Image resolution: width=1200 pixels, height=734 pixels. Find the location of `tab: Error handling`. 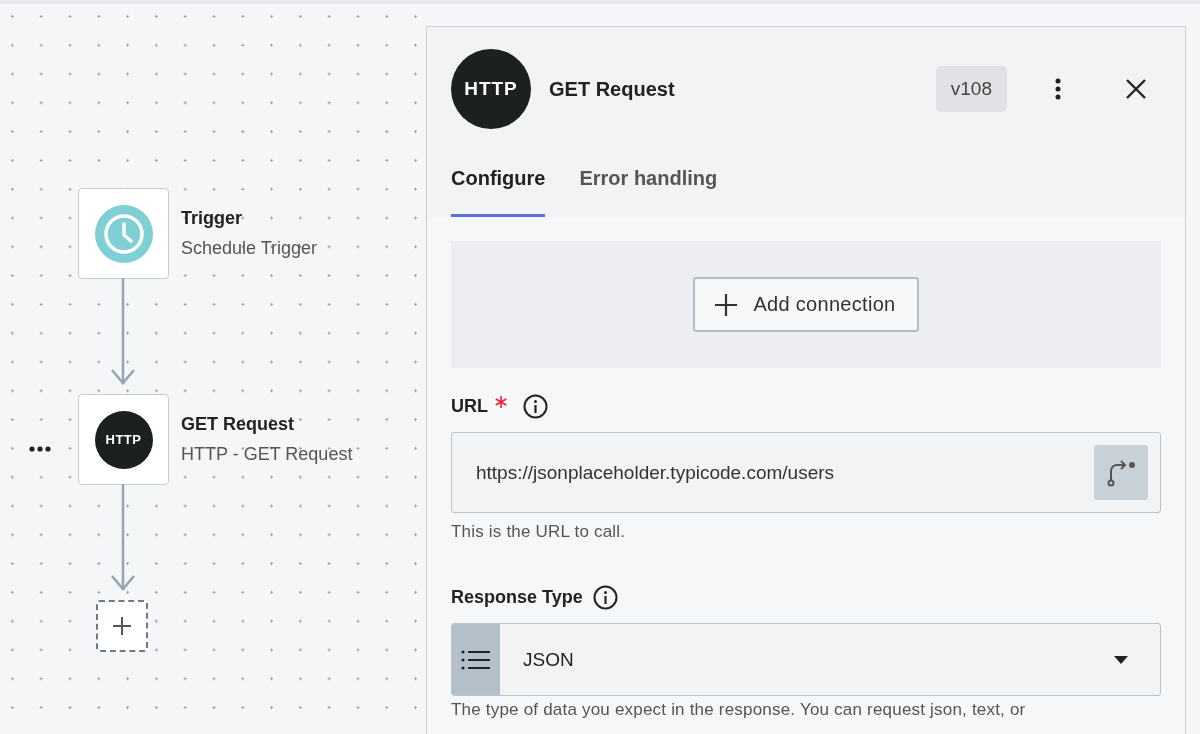

tab: Error handling is located at coordinates (648, 192).